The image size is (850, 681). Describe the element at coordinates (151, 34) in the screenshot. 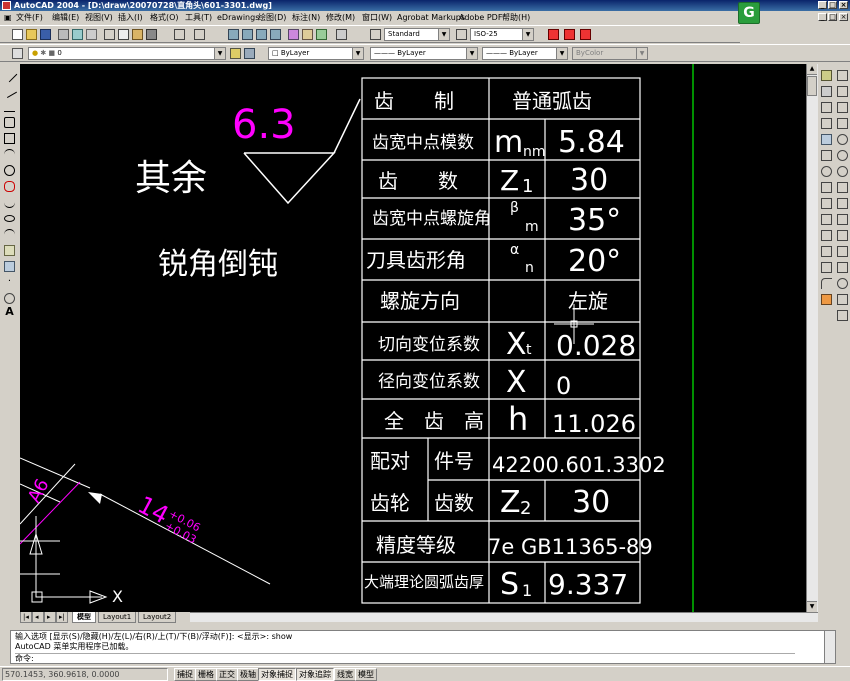

I see `match-properties-icon` at that location.